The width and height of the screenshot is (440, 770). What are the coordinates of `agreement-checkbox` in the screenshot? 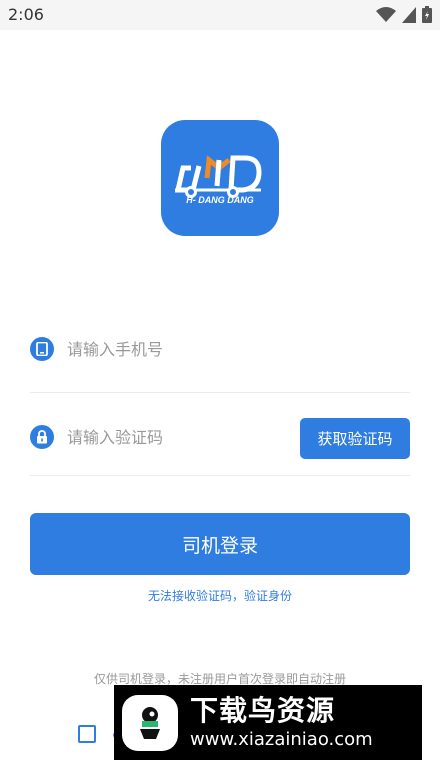 It's located at (87, 734).